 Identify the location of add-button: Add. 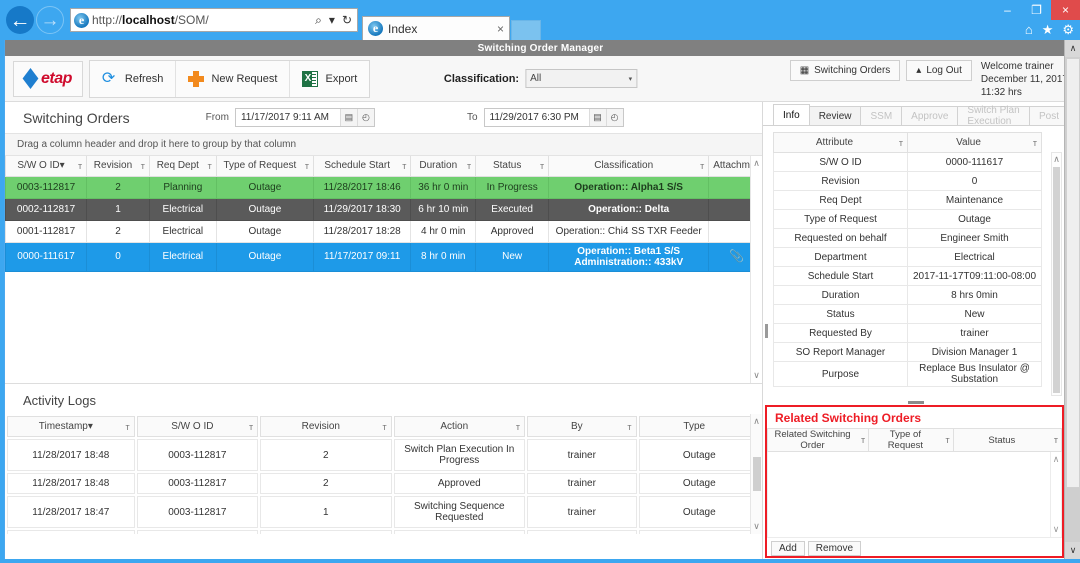
(788, 548).